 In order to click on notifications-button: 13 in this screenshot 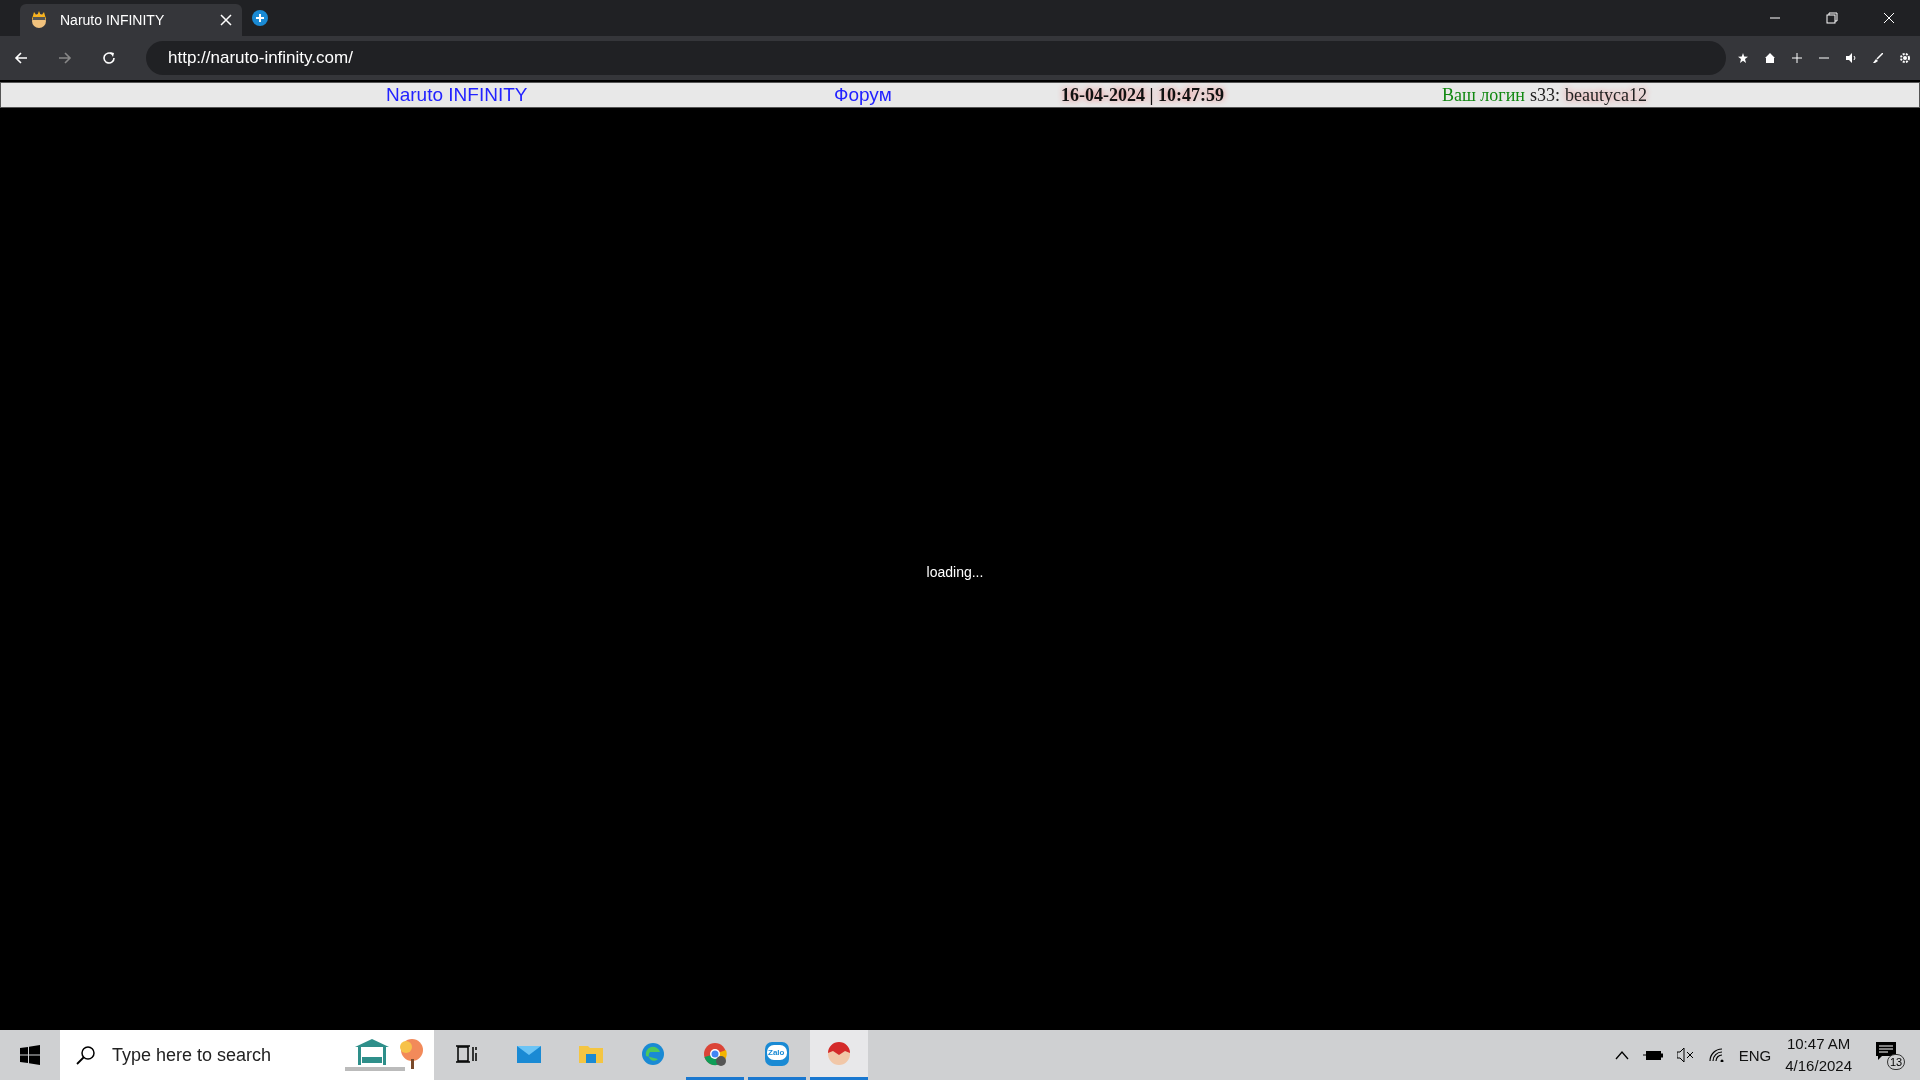, I will do `click(1891, 1055)`.